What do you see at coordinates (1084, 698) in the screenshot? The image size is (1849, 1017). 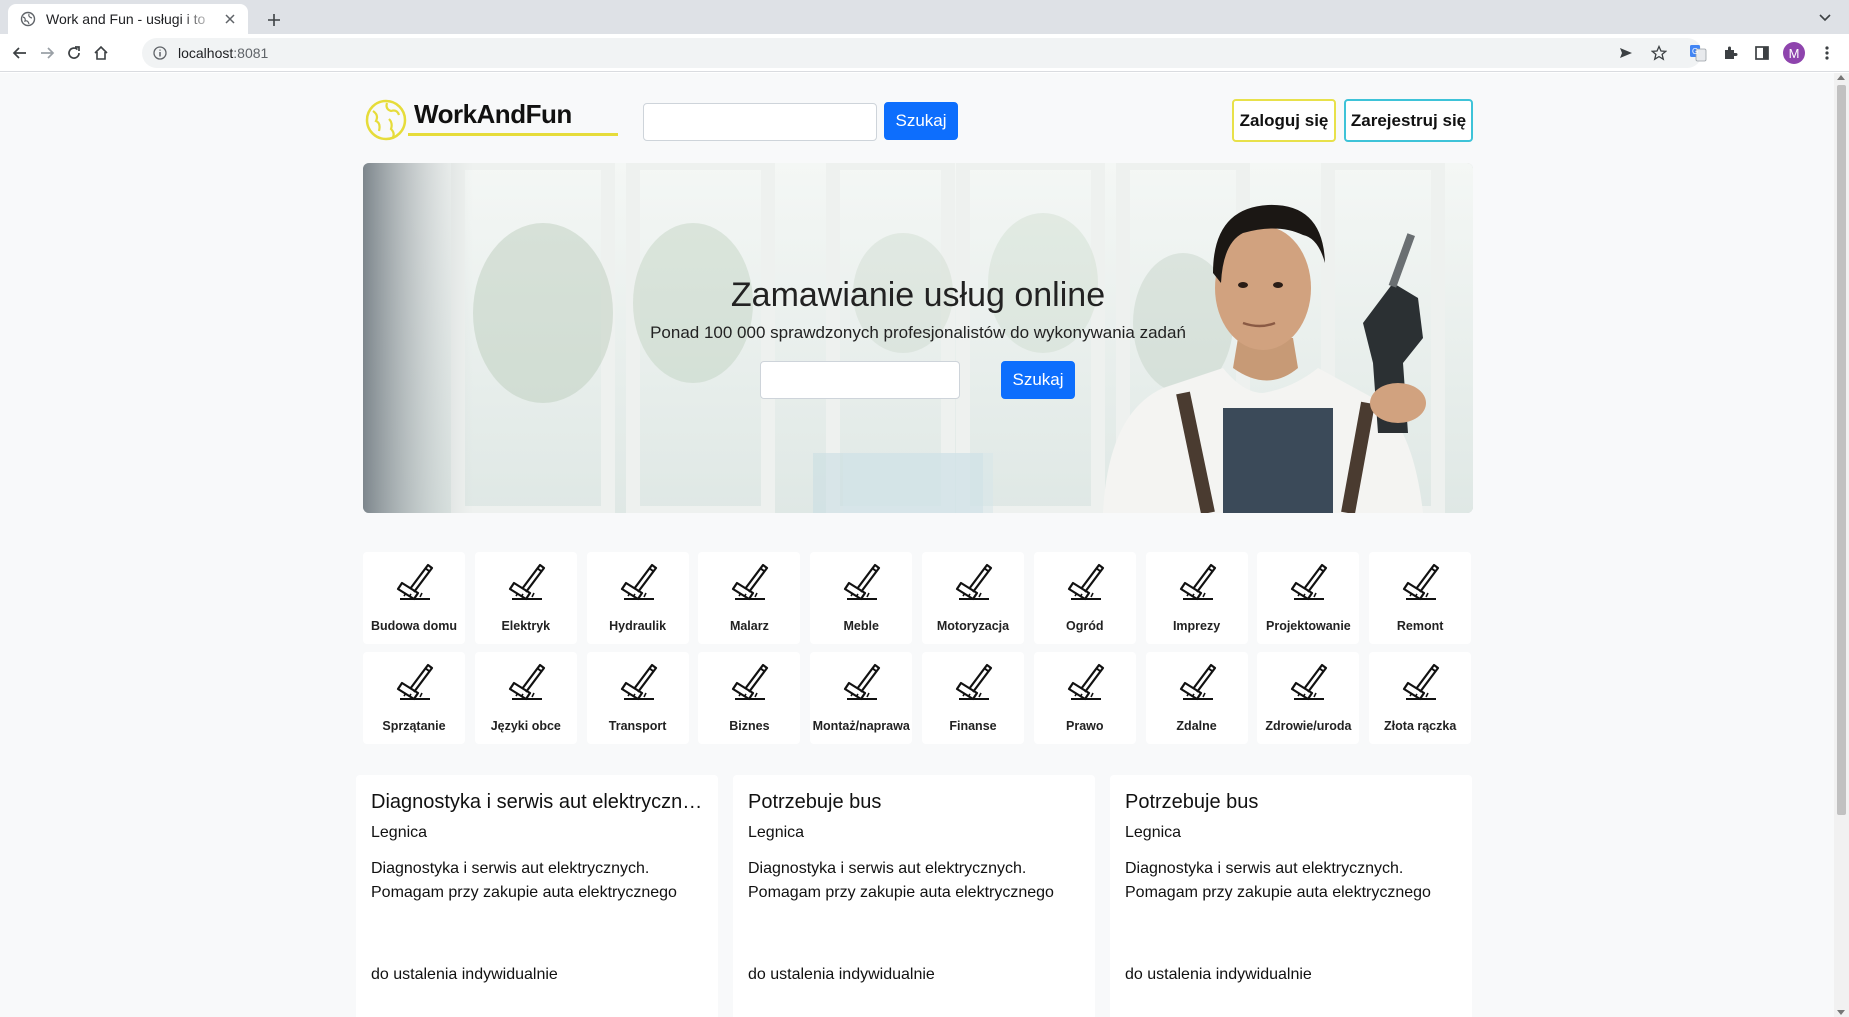 I see `category-tile: Prawo` at bounding box center [1084, 698].